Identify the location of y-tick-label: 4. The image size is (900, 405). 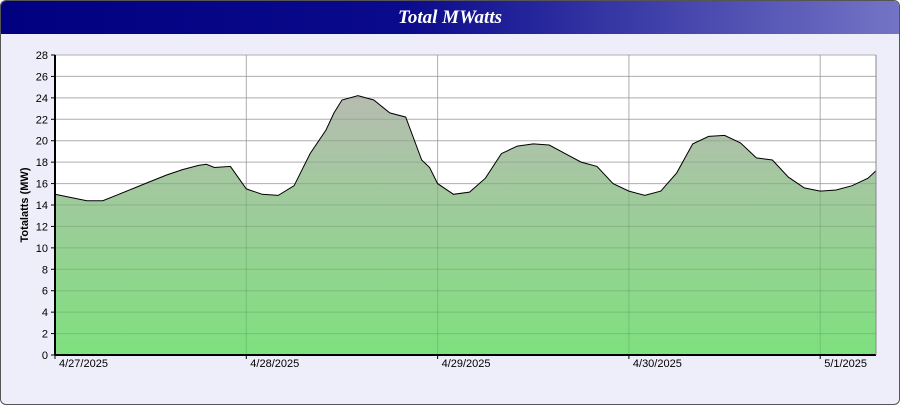
(45, 313).